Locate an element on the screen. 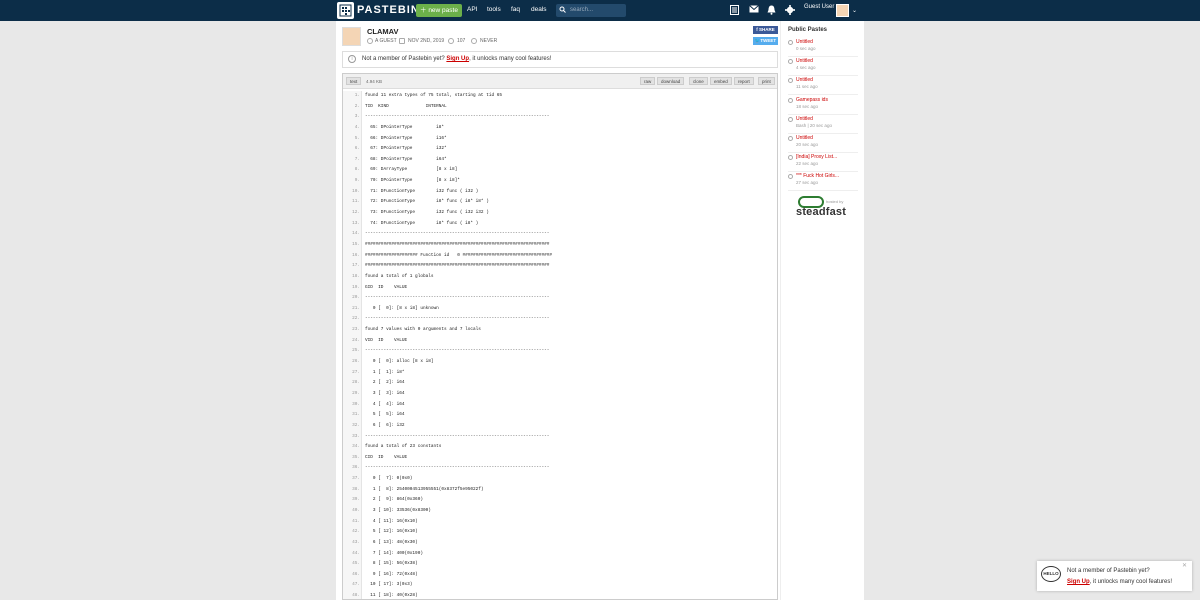 Image resolution: width=1200 pixels, height=600 pixels. document-icon is located at coordinates (734, 11).